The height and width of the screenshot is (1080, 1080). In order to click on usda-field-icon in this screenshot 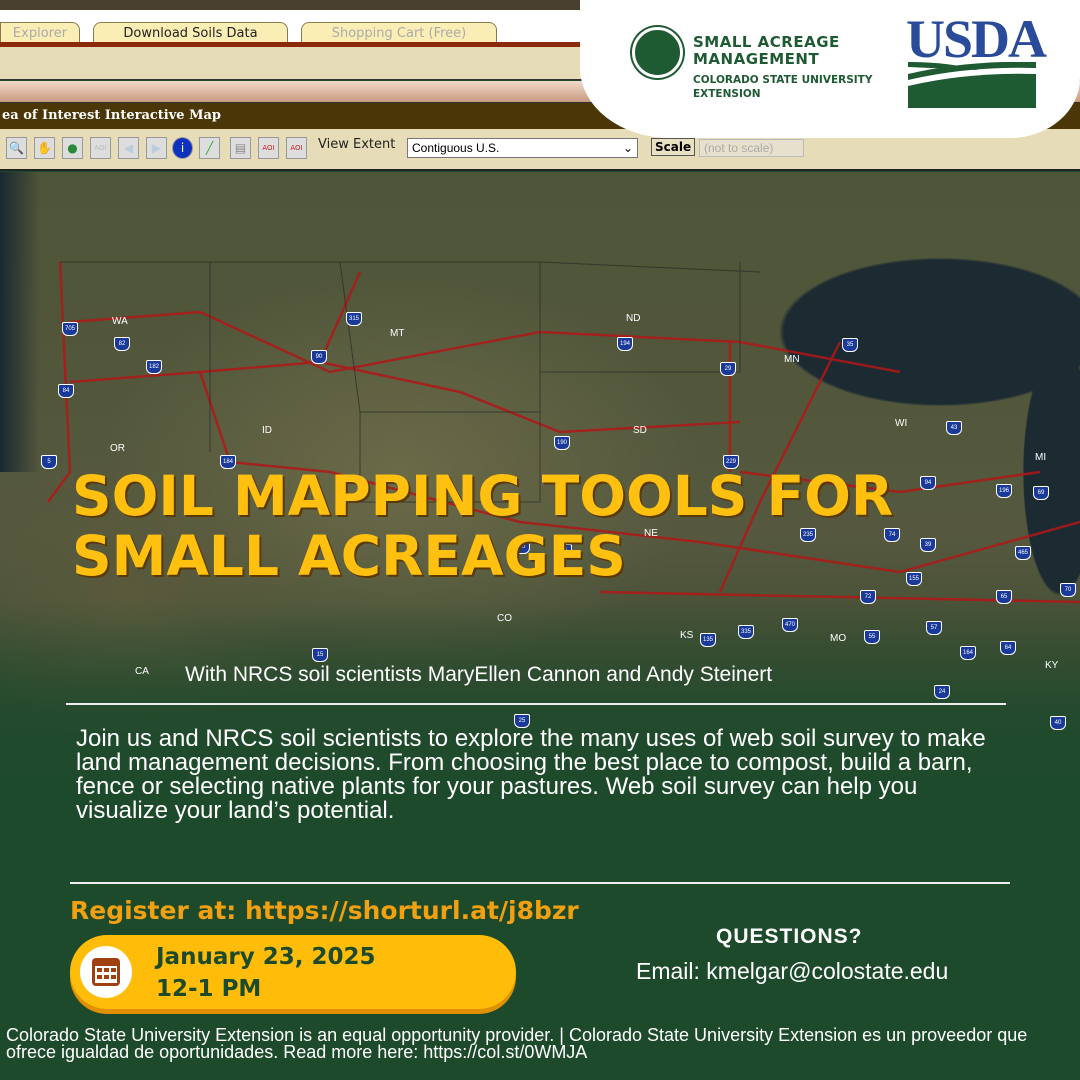, I will do `click(972, 85)`.